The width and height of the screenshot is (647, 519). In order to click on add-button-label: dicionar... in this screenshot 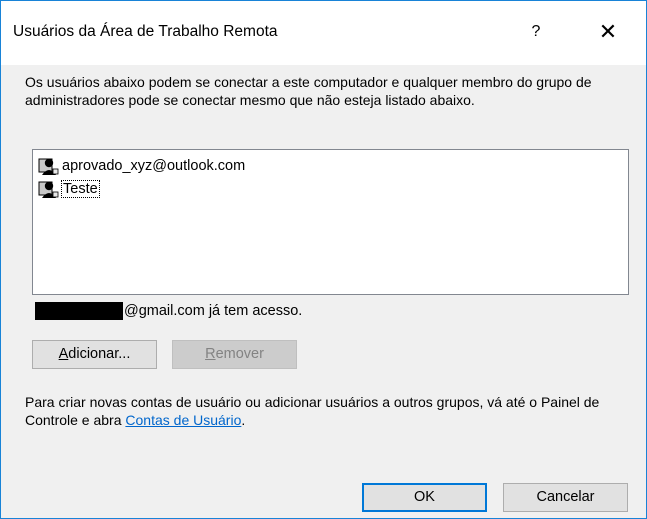, I will do `click(99, 354)`.